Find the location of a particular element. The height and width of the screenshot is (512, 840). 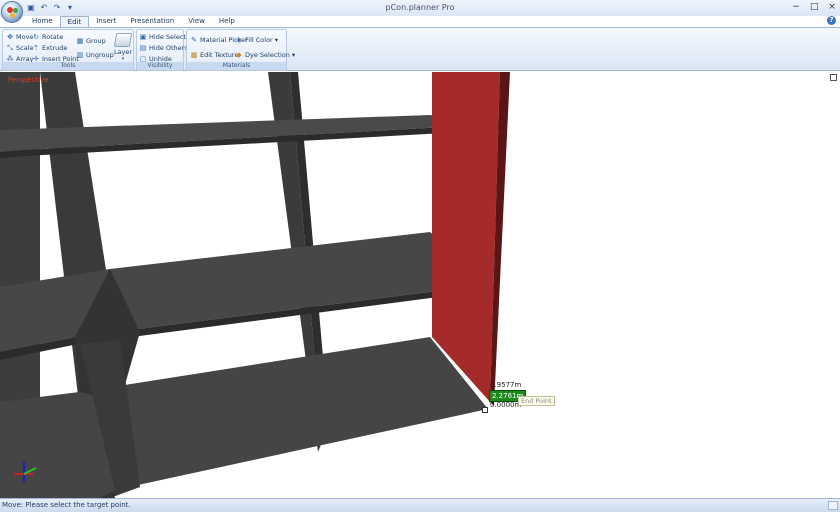

ungroup-label: Ungroup is located at coordinates (100, 55).